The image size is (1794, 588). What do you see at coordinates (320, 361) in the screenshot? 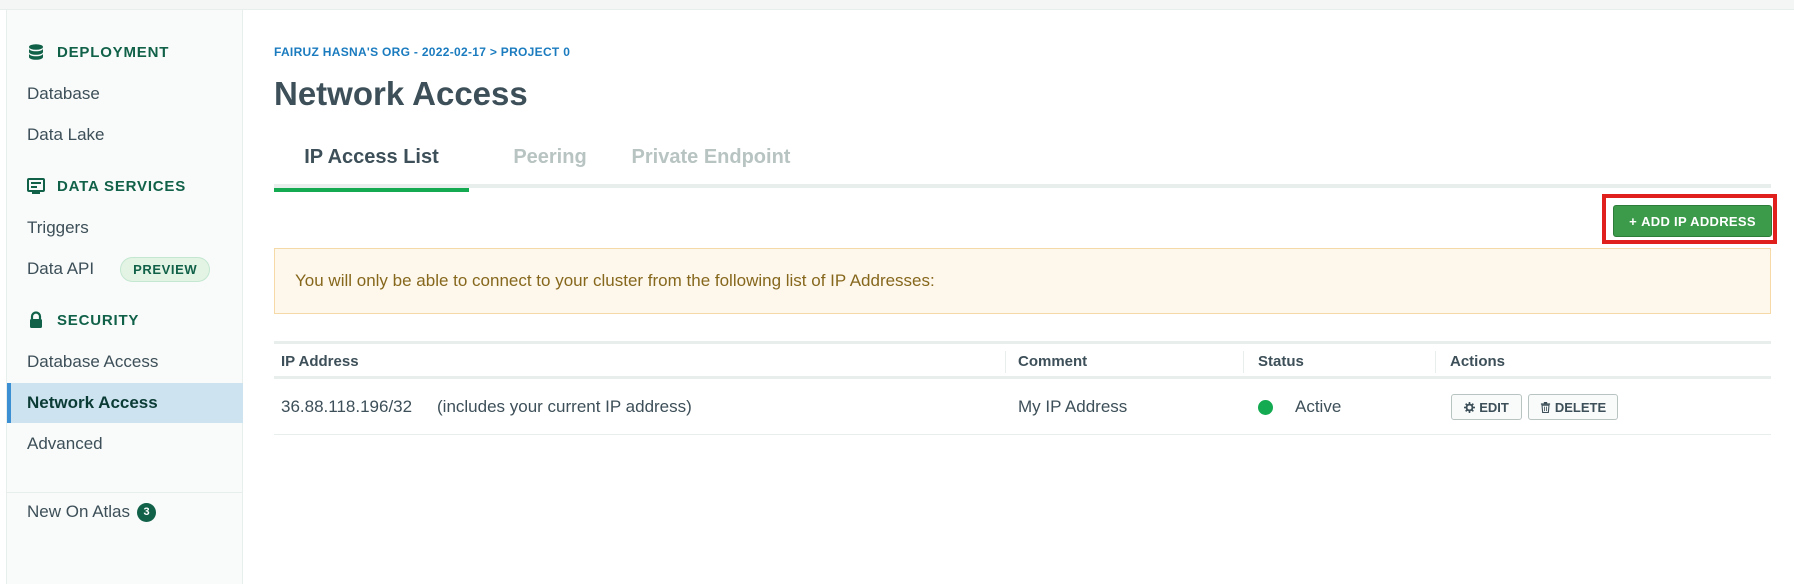
I see `column-header-ip-address: IP Address` at bounding box center [320, 361].